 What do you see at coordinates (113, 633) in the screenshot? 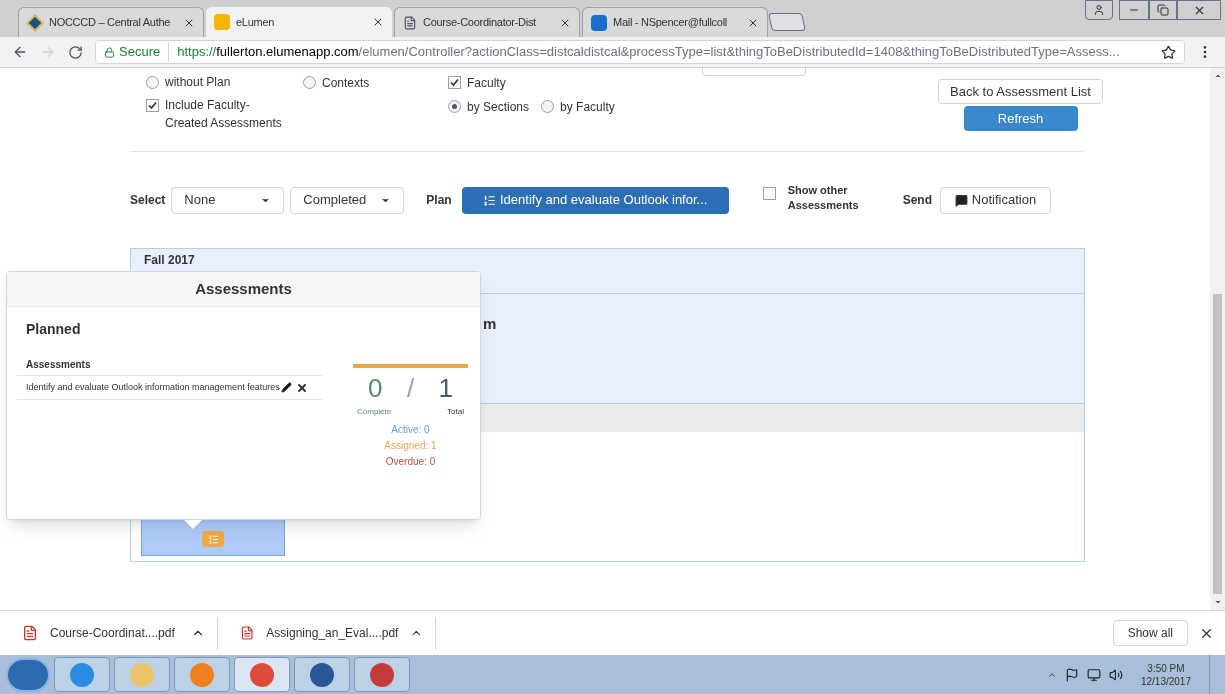
I see `download-filename: Course-Coordinat....pdf` at bounding box center [113, 633].